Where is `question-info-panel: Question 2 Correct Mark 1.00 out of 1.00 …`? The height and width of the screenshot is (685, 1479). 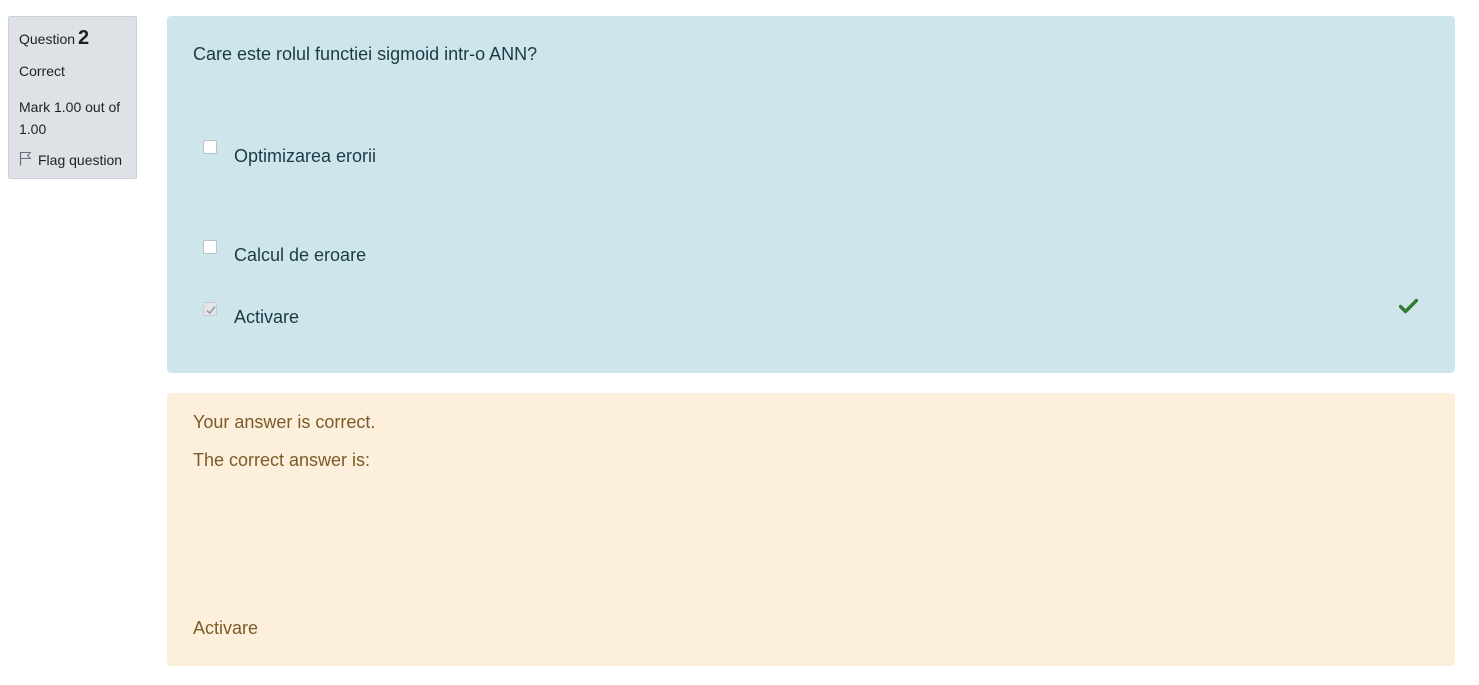
question-info-panel: Question 2 Correct Mark 1.00 out of 1.00 … is located at coordinates (72, 97).